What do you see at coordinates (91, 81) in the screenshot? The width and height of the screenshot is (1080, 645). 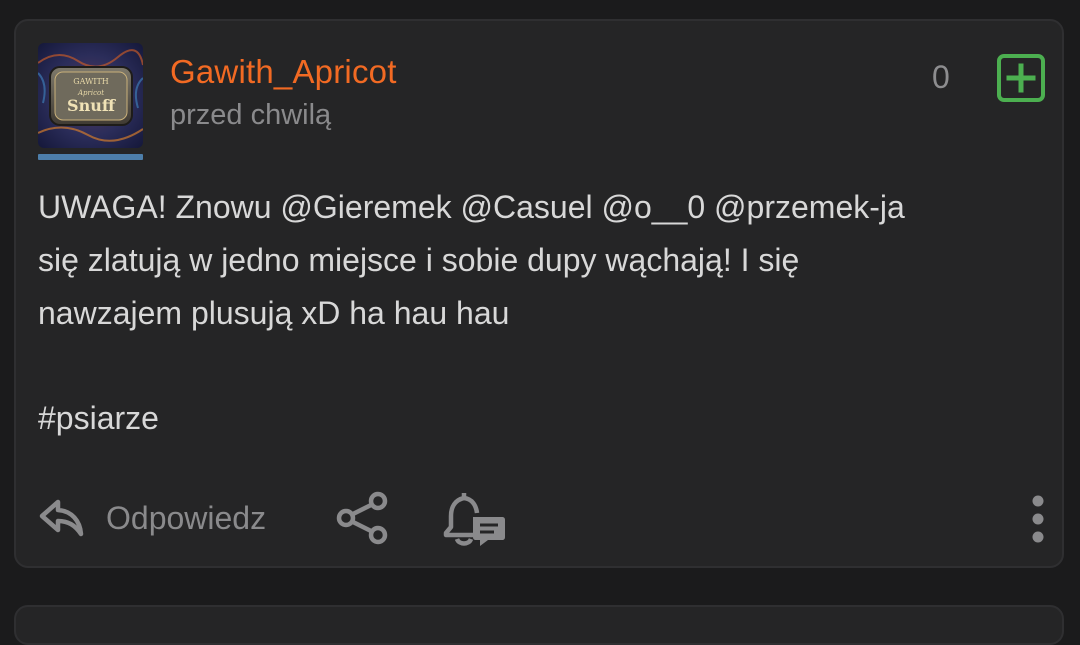 I see `avatar-text-top: GAWITH` at bounding box center [91, 81].